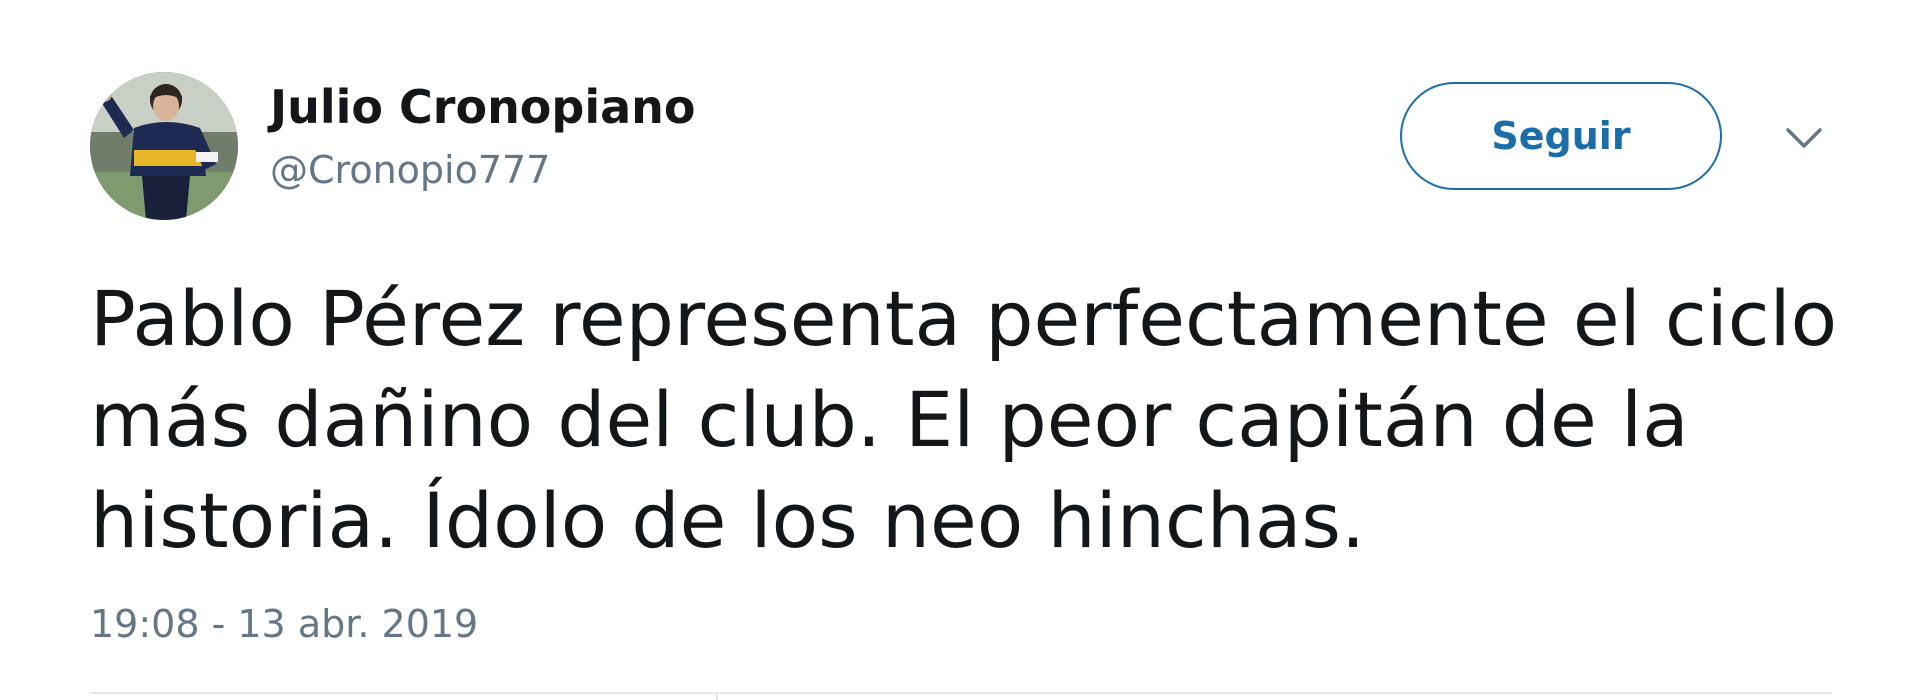 Image resolution: width=1920 pixels, height=700 pixels. Describe the element at coordinates (961, 693) in the screenshot. I see `divider` at that location.